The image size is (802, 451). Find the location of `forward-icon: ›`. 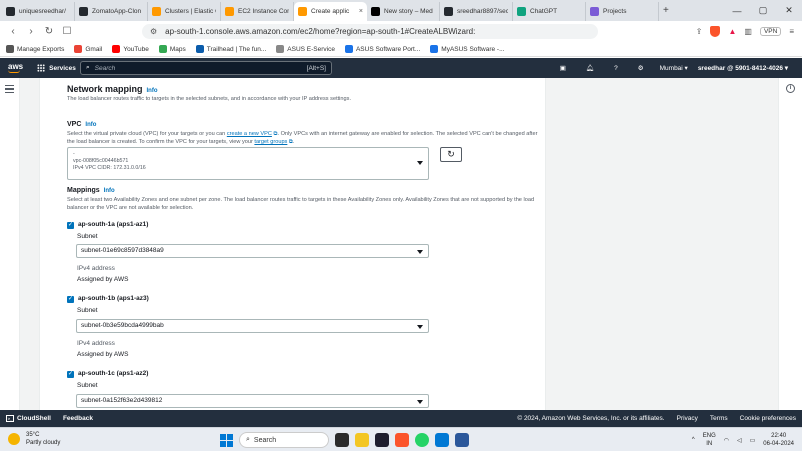

forward-icon: › is located at coordinates (31, 31).